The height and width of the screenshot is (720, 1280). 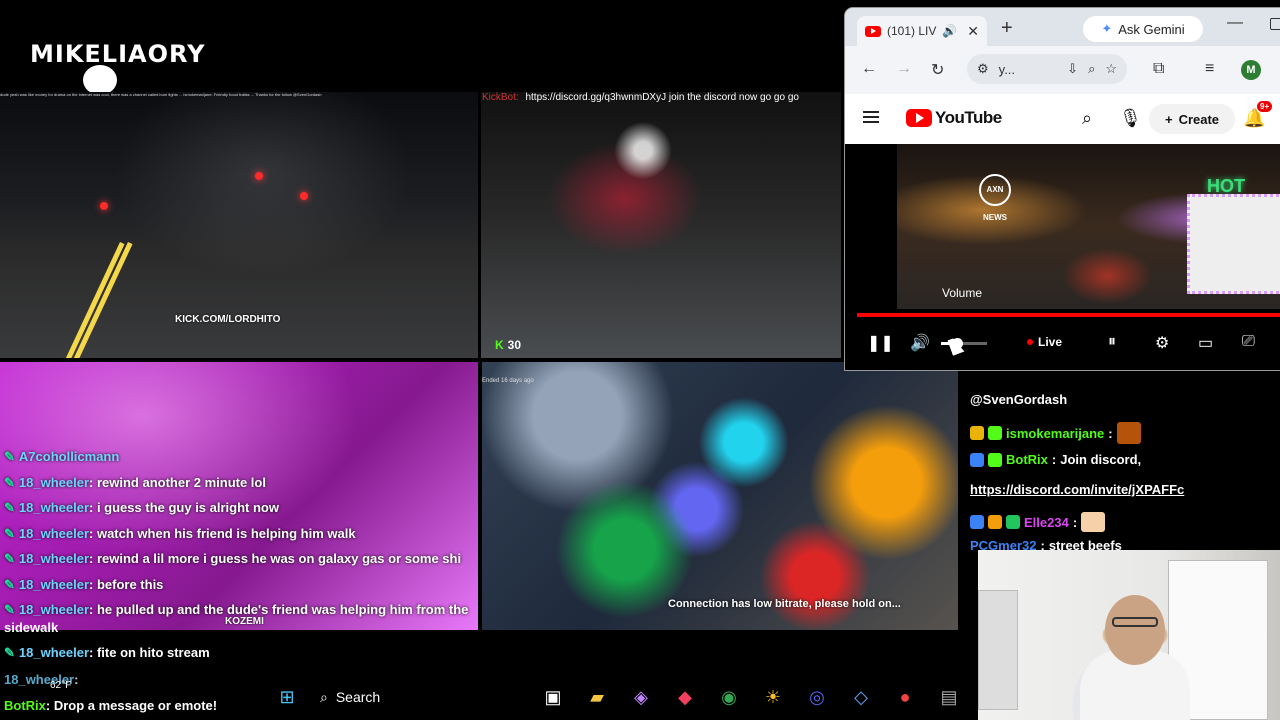 I want to click on chat-line: PCGmer32: street beefs, so click(x=1046, y=545).